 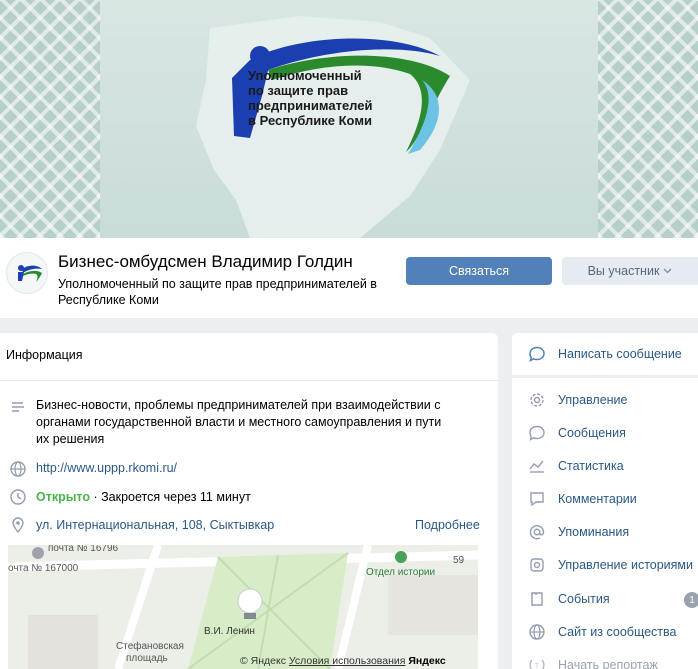 I want to click on map-label: почта № 16796, so click(x=83, y=549).